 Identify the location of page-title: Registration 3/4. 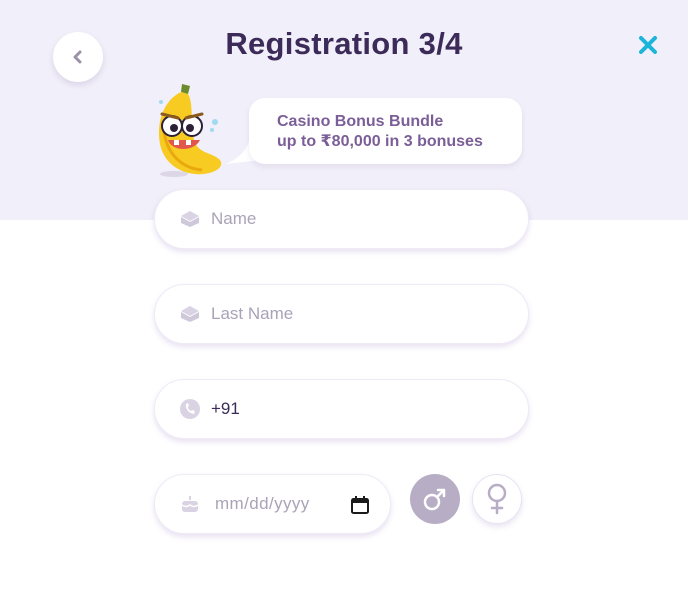
(344, 43).